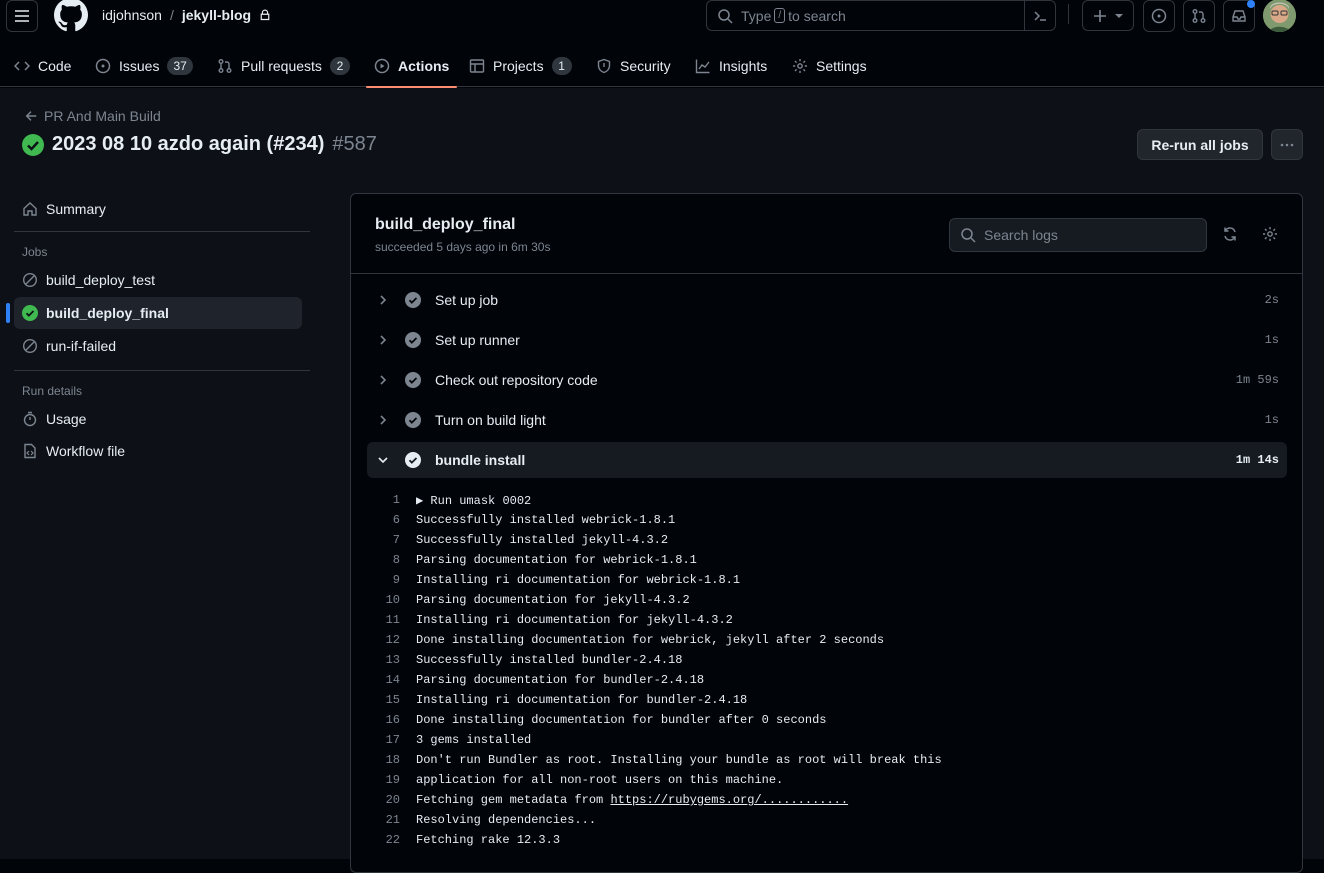 The image size is (1324, 873). Describe the element at coordinates (30, 209) in the screenshot. I see `home-icon` at that location.